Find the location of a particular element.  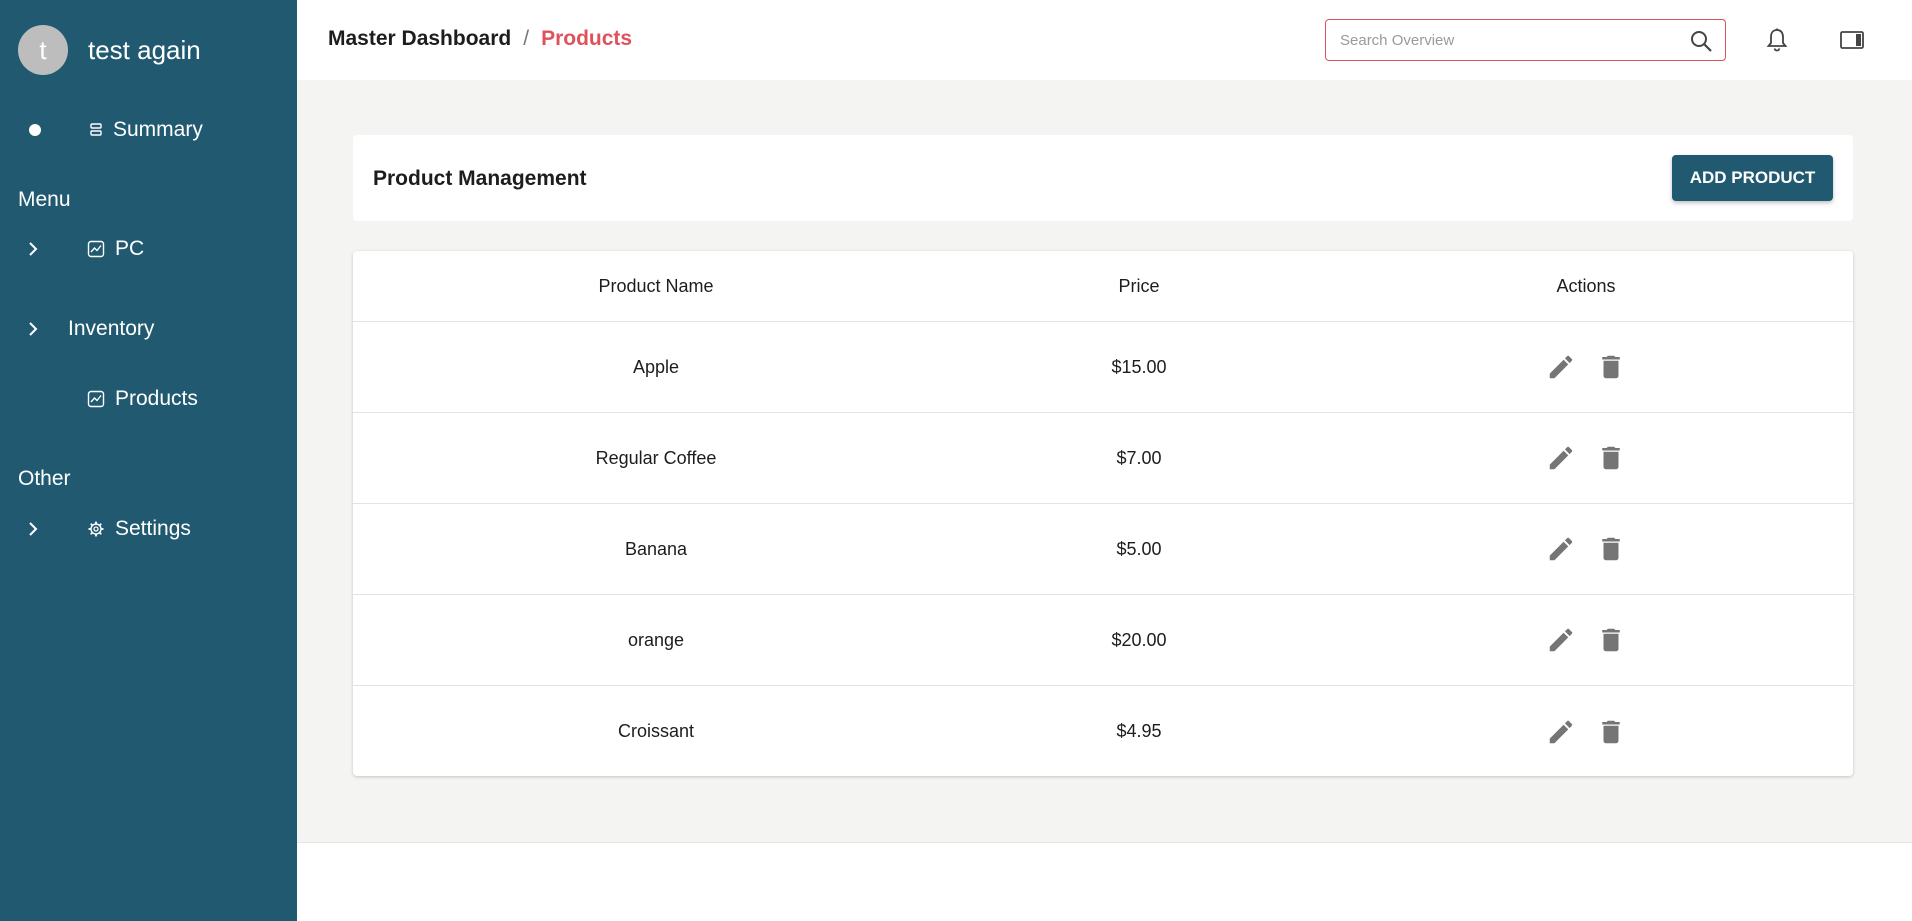

search-icon is located at coordinates (1701, 41).